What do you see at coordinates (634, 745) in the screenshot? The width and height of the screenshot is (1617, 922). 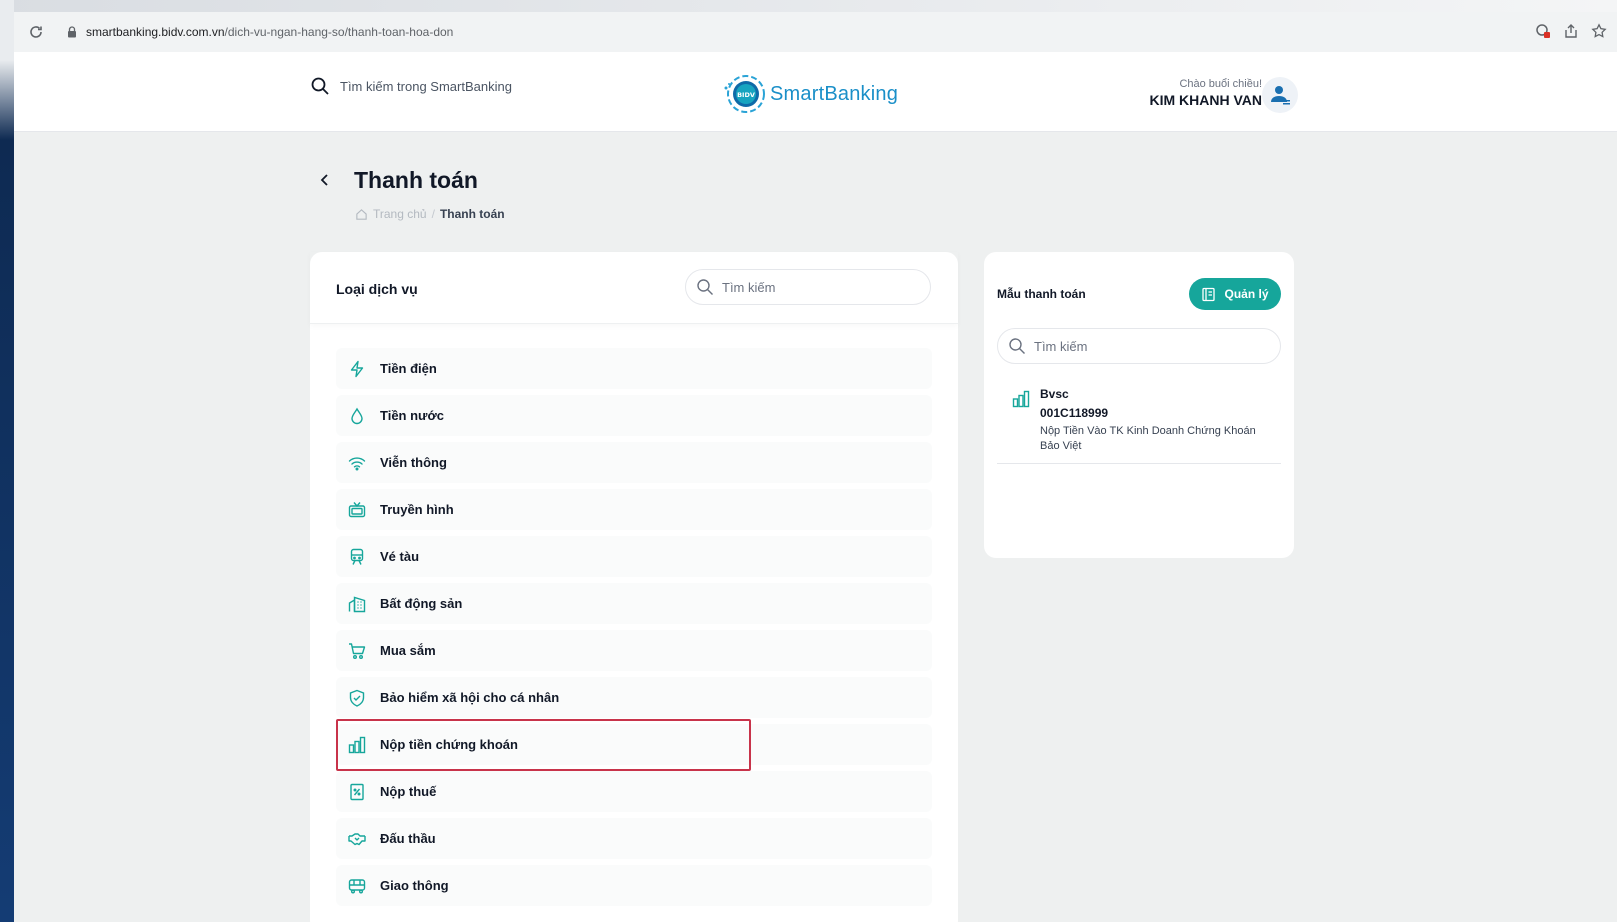 I see `service-item-securities-deposit: Nộp tiền chứng khoán` at bounding box center [634, 745].